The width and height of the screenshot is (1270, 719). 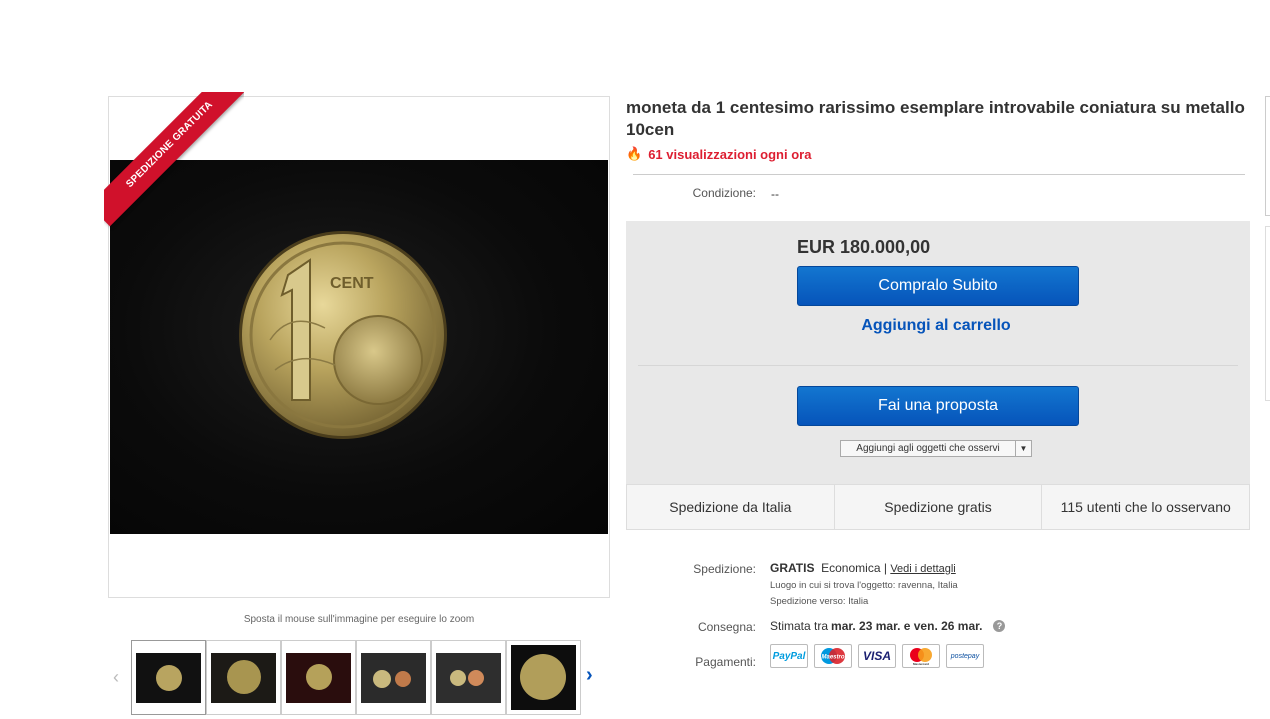 I want to click on payment-methods: PayPal Maestro VISA Mastercard postepay, so click(x=880, y=656).